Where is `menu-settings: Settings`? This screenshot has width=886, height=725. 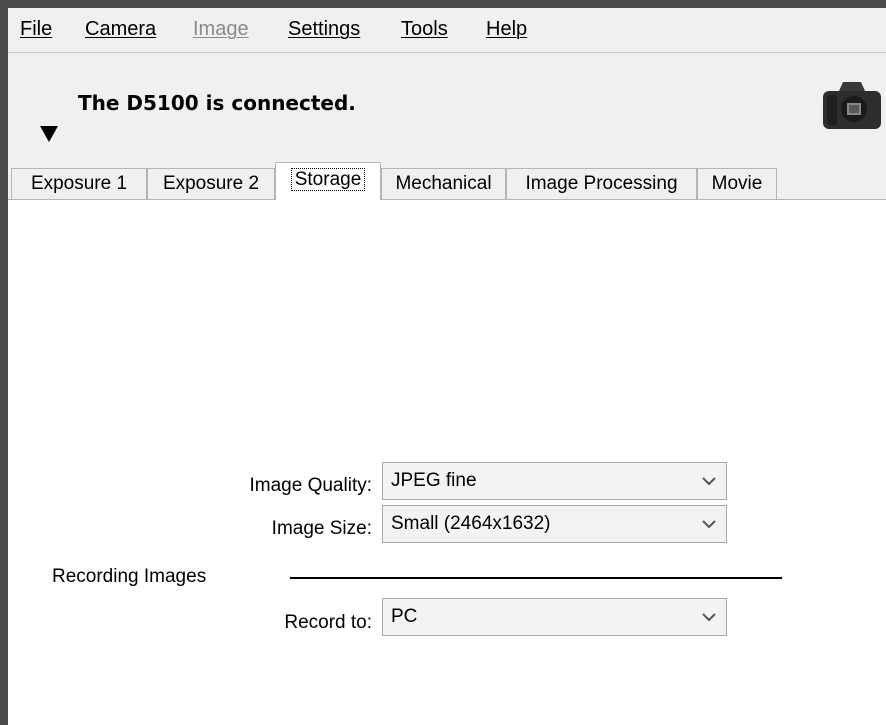 menu-settings: Settings is located at coordinates (324, 29).